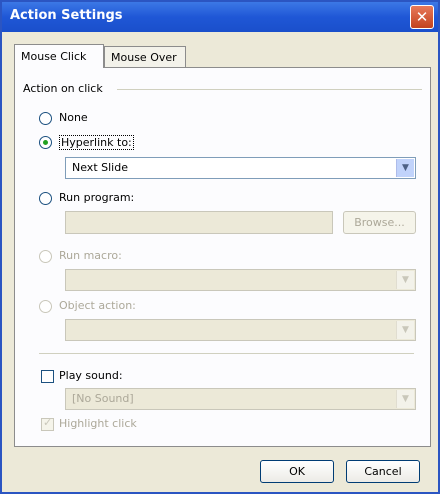 This screenshot has width=444, height=498. What do you see at coordinates (96, 197) in the screenshot?
I see `run-program-label: Run program:` at bounding box center [96, 197].